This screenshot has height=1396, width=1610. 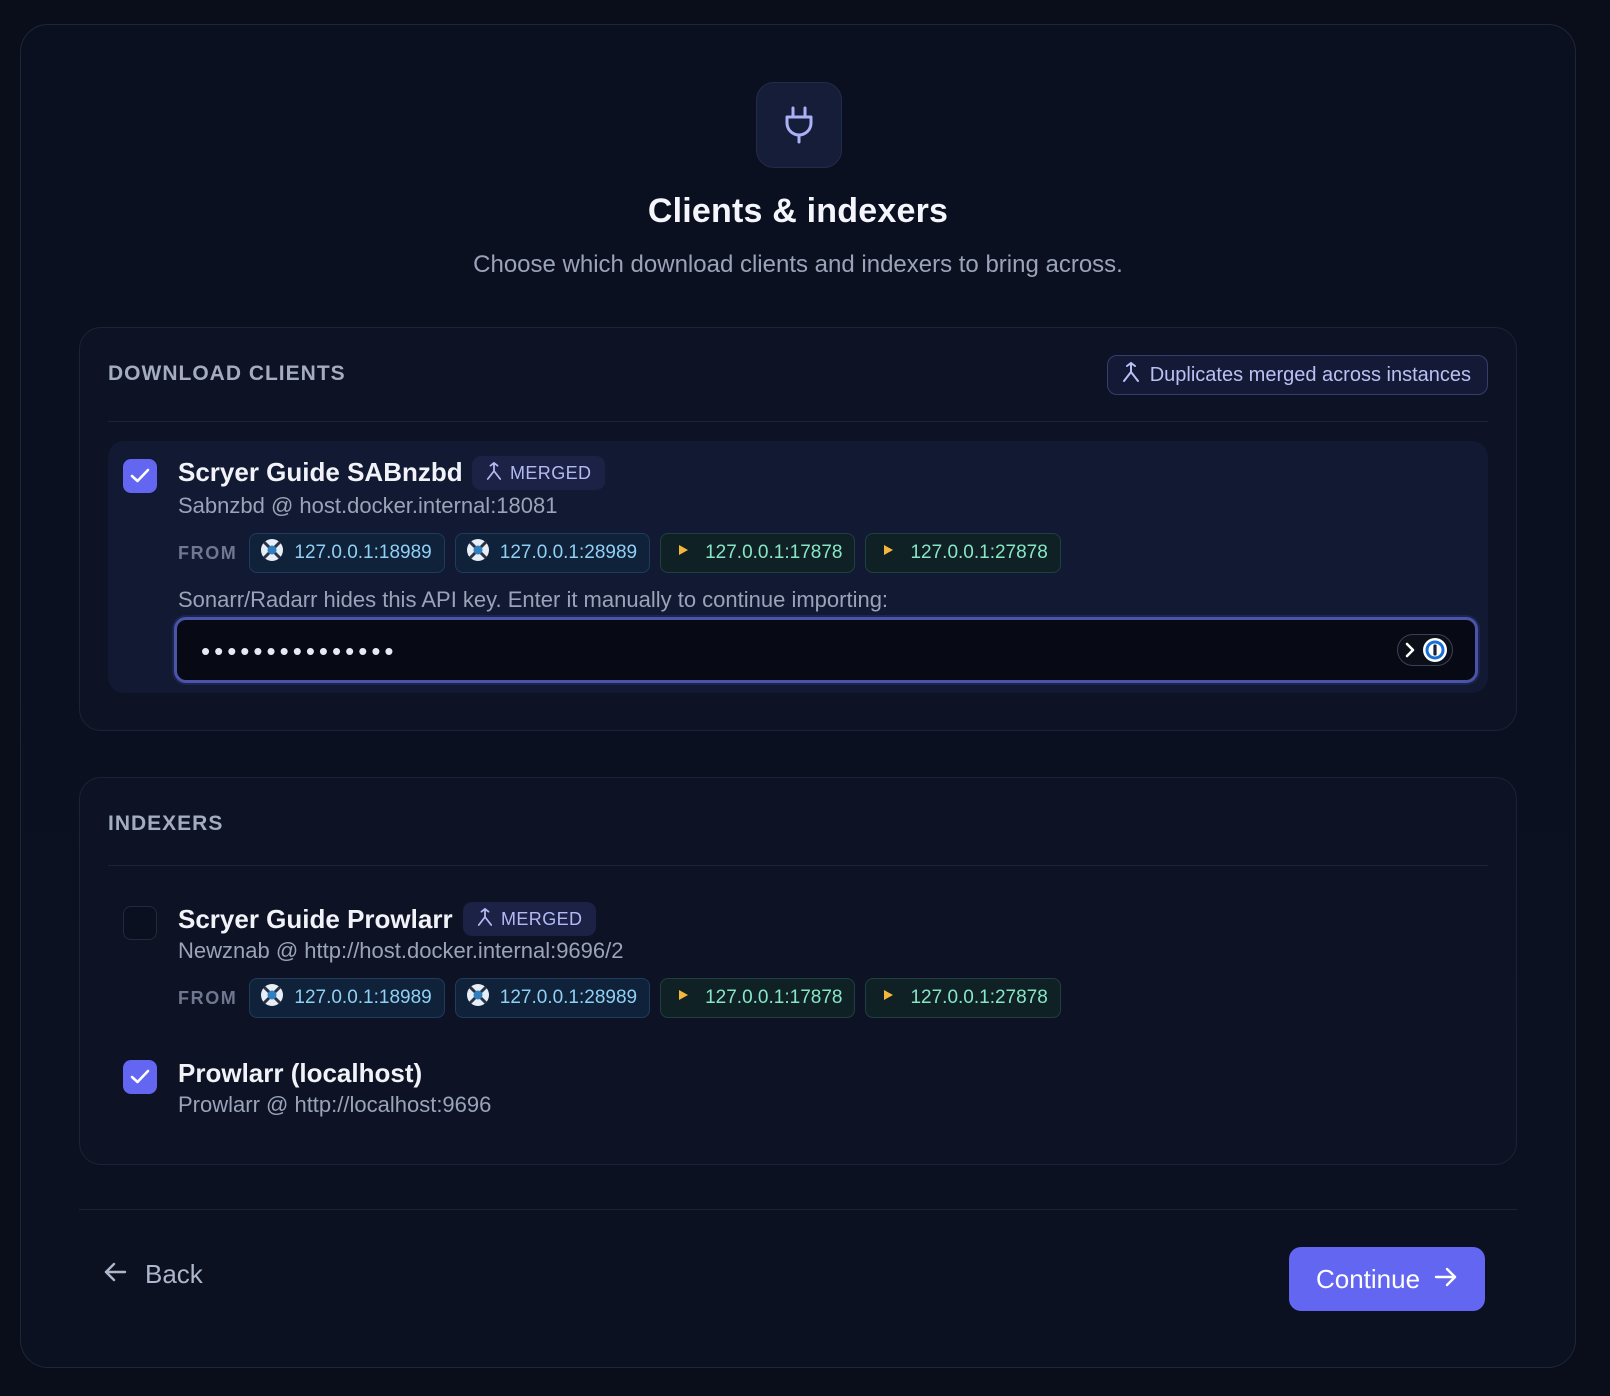 I want to click on item-subtitle: Sabnzbd @ host.docker.internal:18081, so click(x=368, y=505).